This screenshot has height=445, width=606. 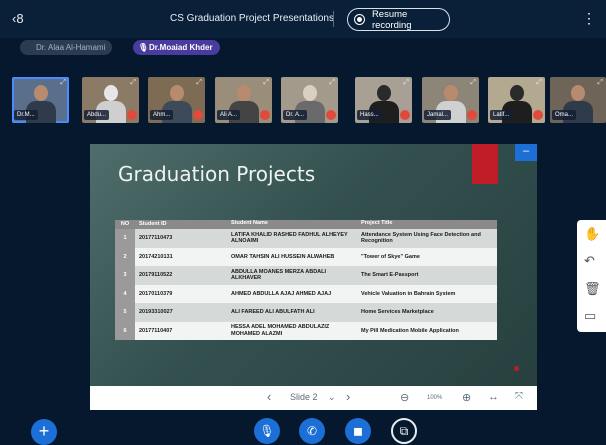 What do you see at coordinates (304, 397) in the screenshot?
I see `slide-select: Slide 2` at bounding box center [304, 397].